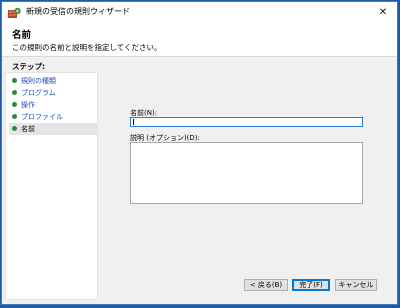 This screenshot has width=400, height=308. I want to click on text-caret, so click(133, 122).